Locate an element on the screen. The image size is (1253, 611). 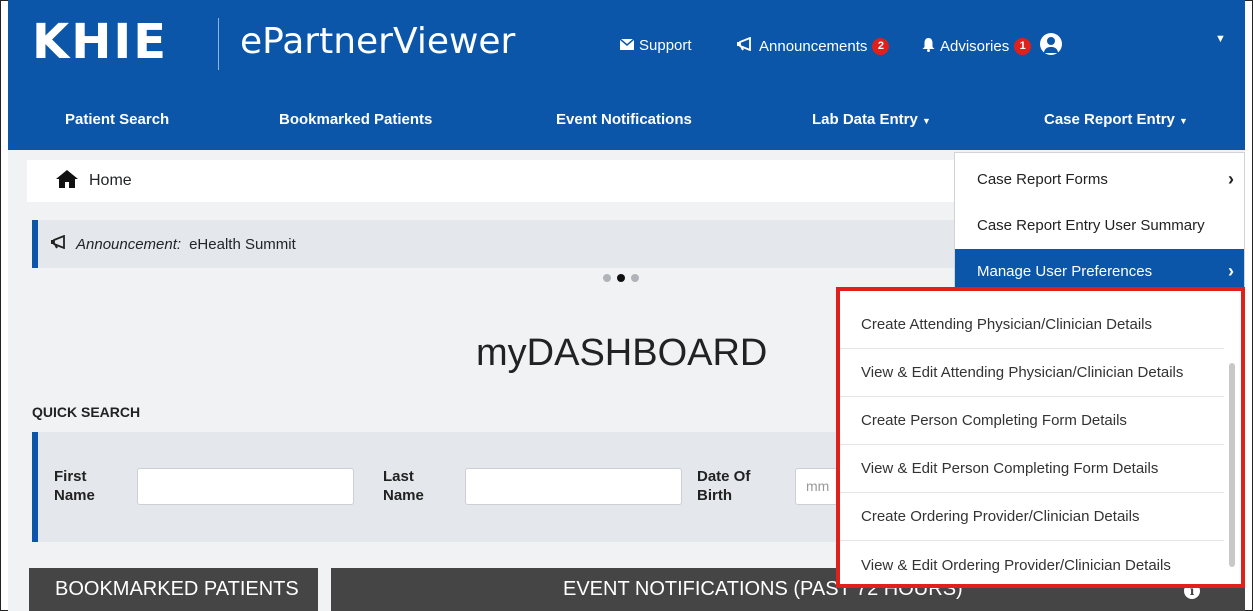
app-name: ePartnerViewer is located at coordinates (378, 41).